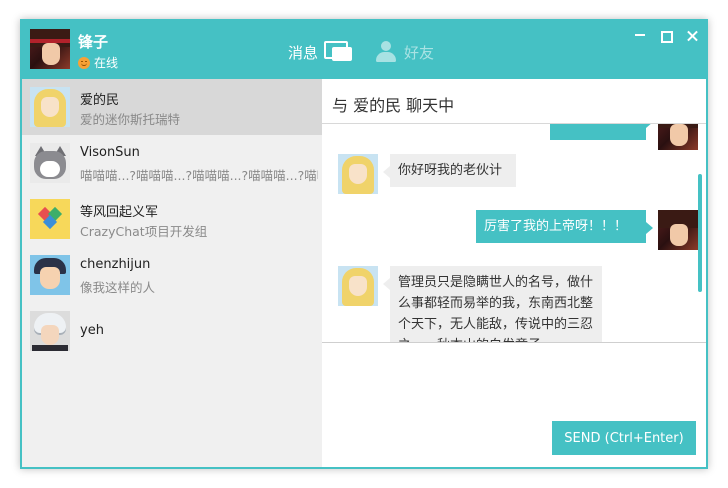  Describe the element at coordinates (320, 52) in the screenshot. I see `tab-messages: 消息` at that location.